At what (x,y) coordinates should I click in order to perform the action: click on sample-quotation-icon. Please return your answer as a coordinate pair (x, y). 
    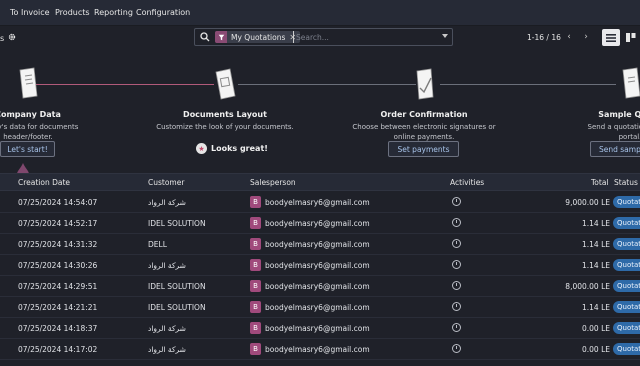
    Looking at the image, I should click on (631, 83).